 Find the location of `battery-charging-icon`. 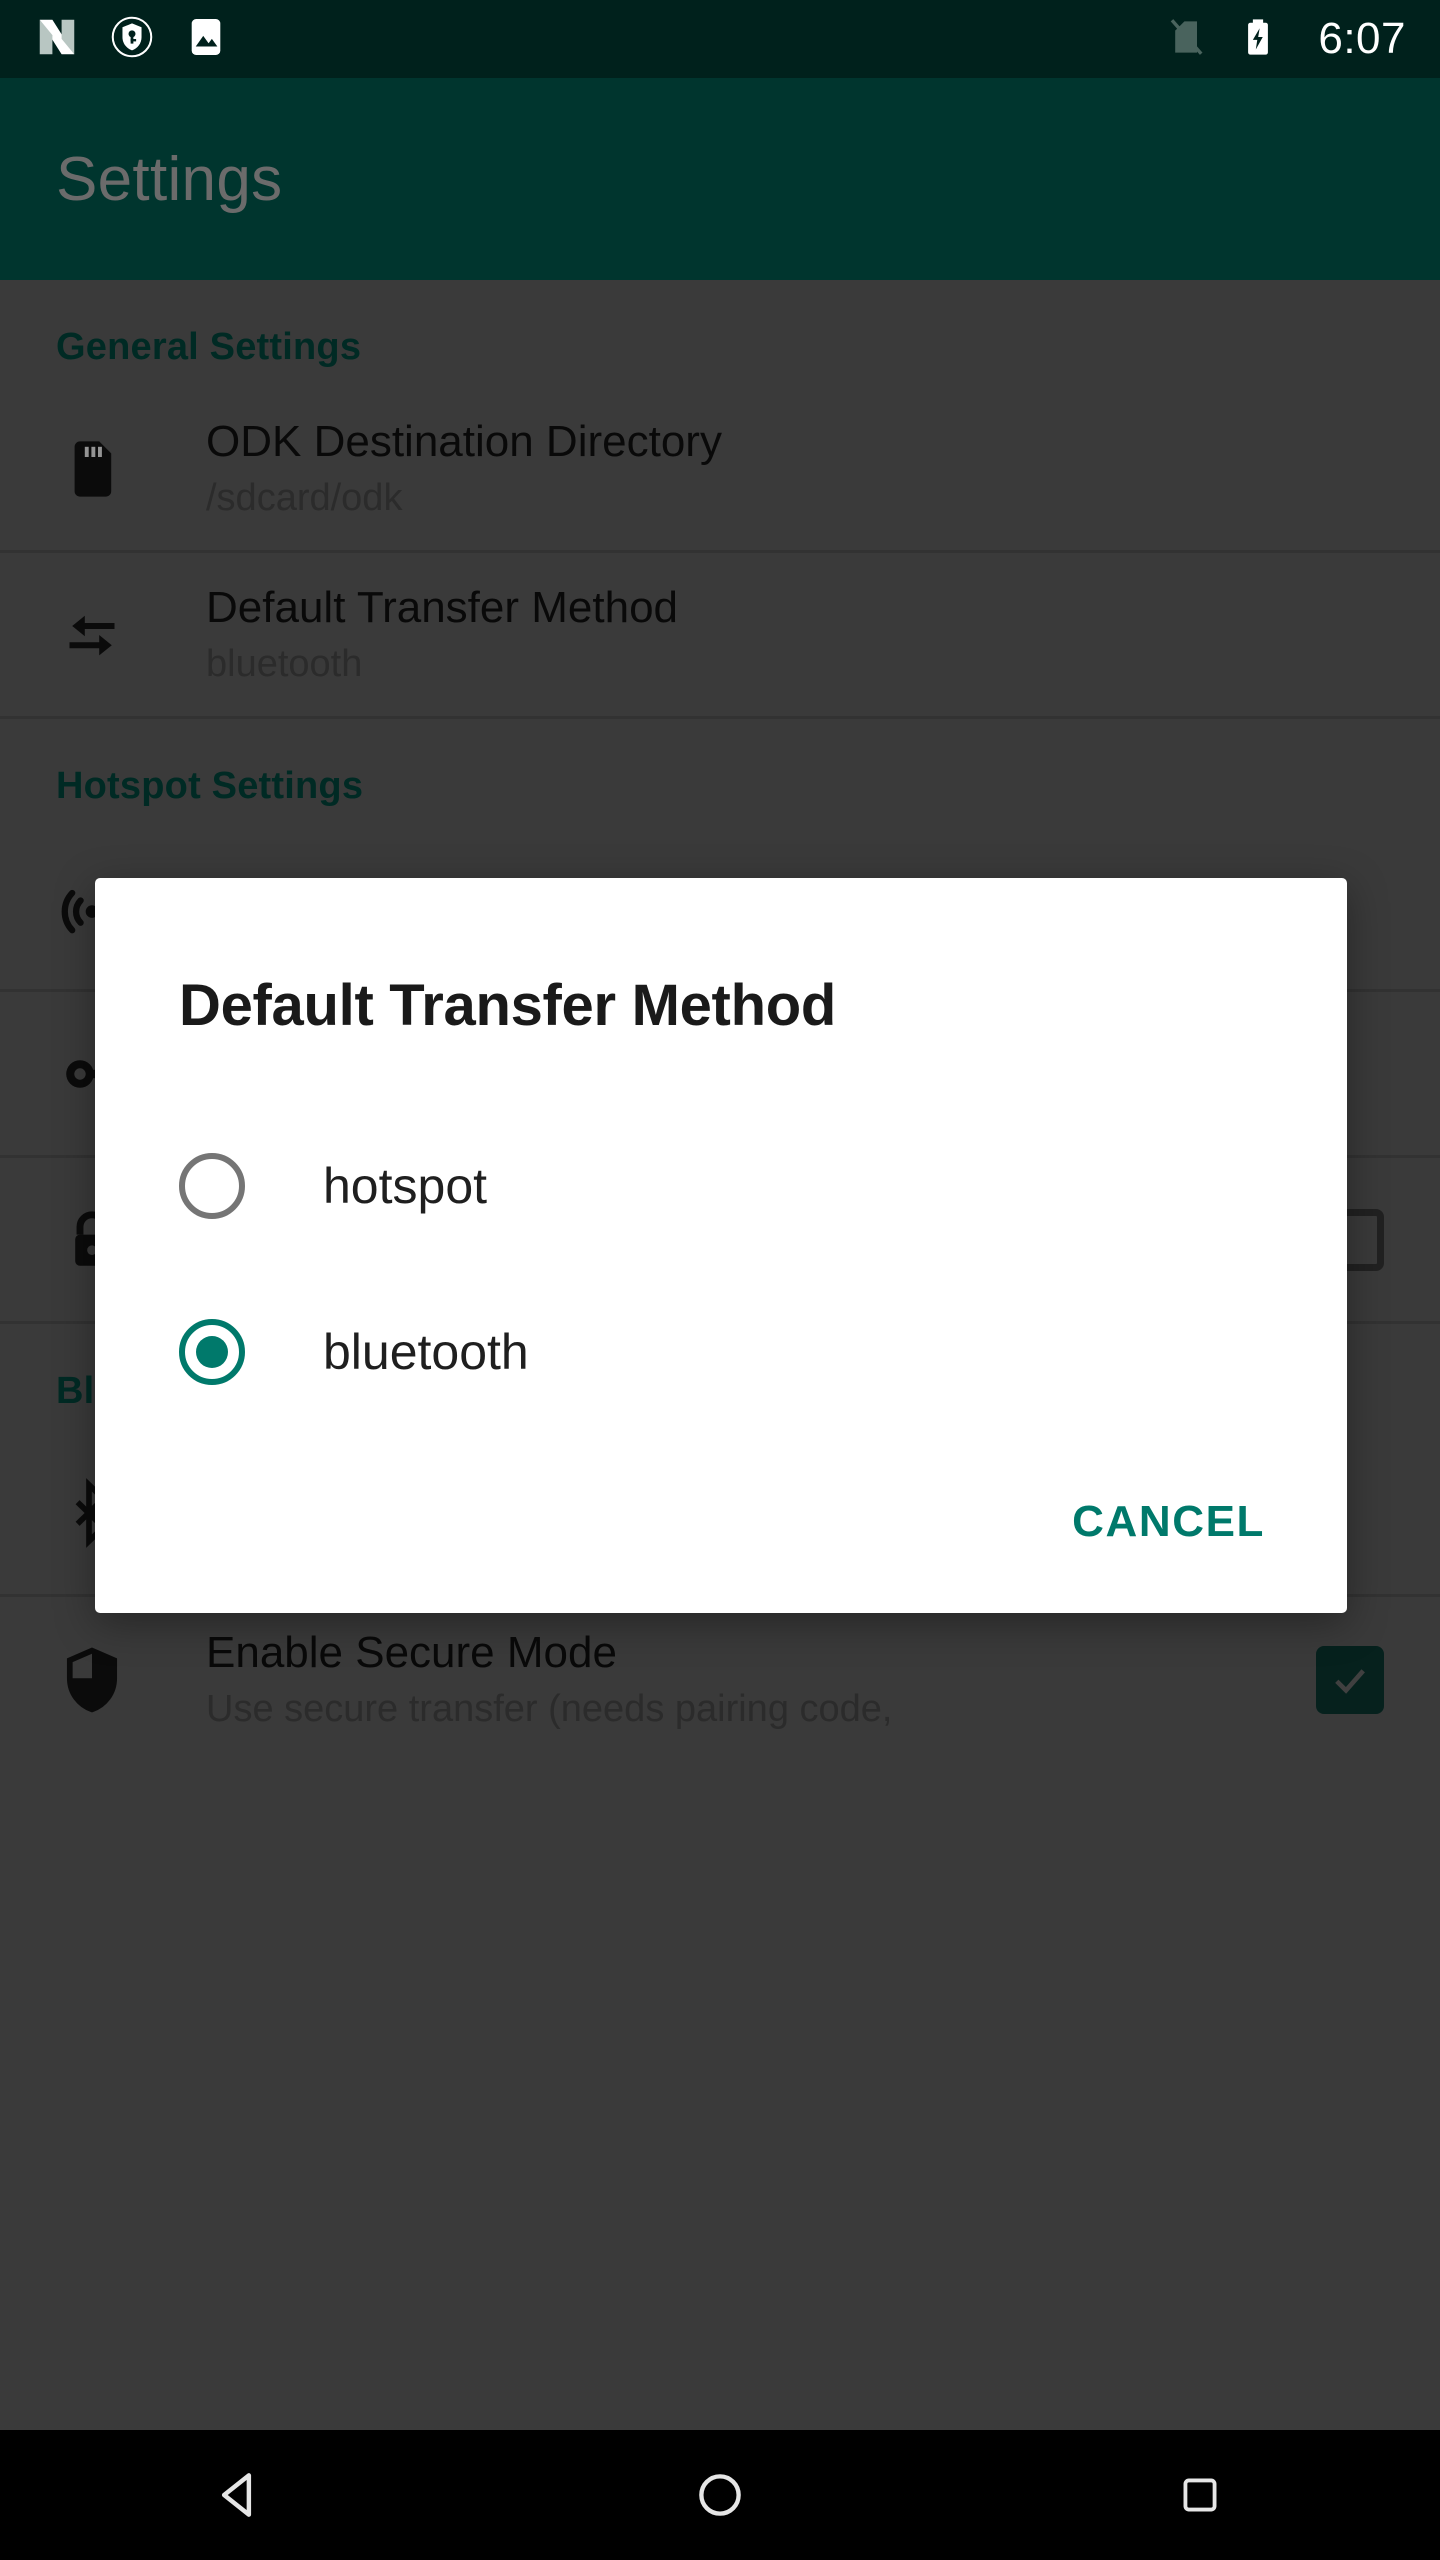

battery-charging-icon is located at coordinates (1258, 39).